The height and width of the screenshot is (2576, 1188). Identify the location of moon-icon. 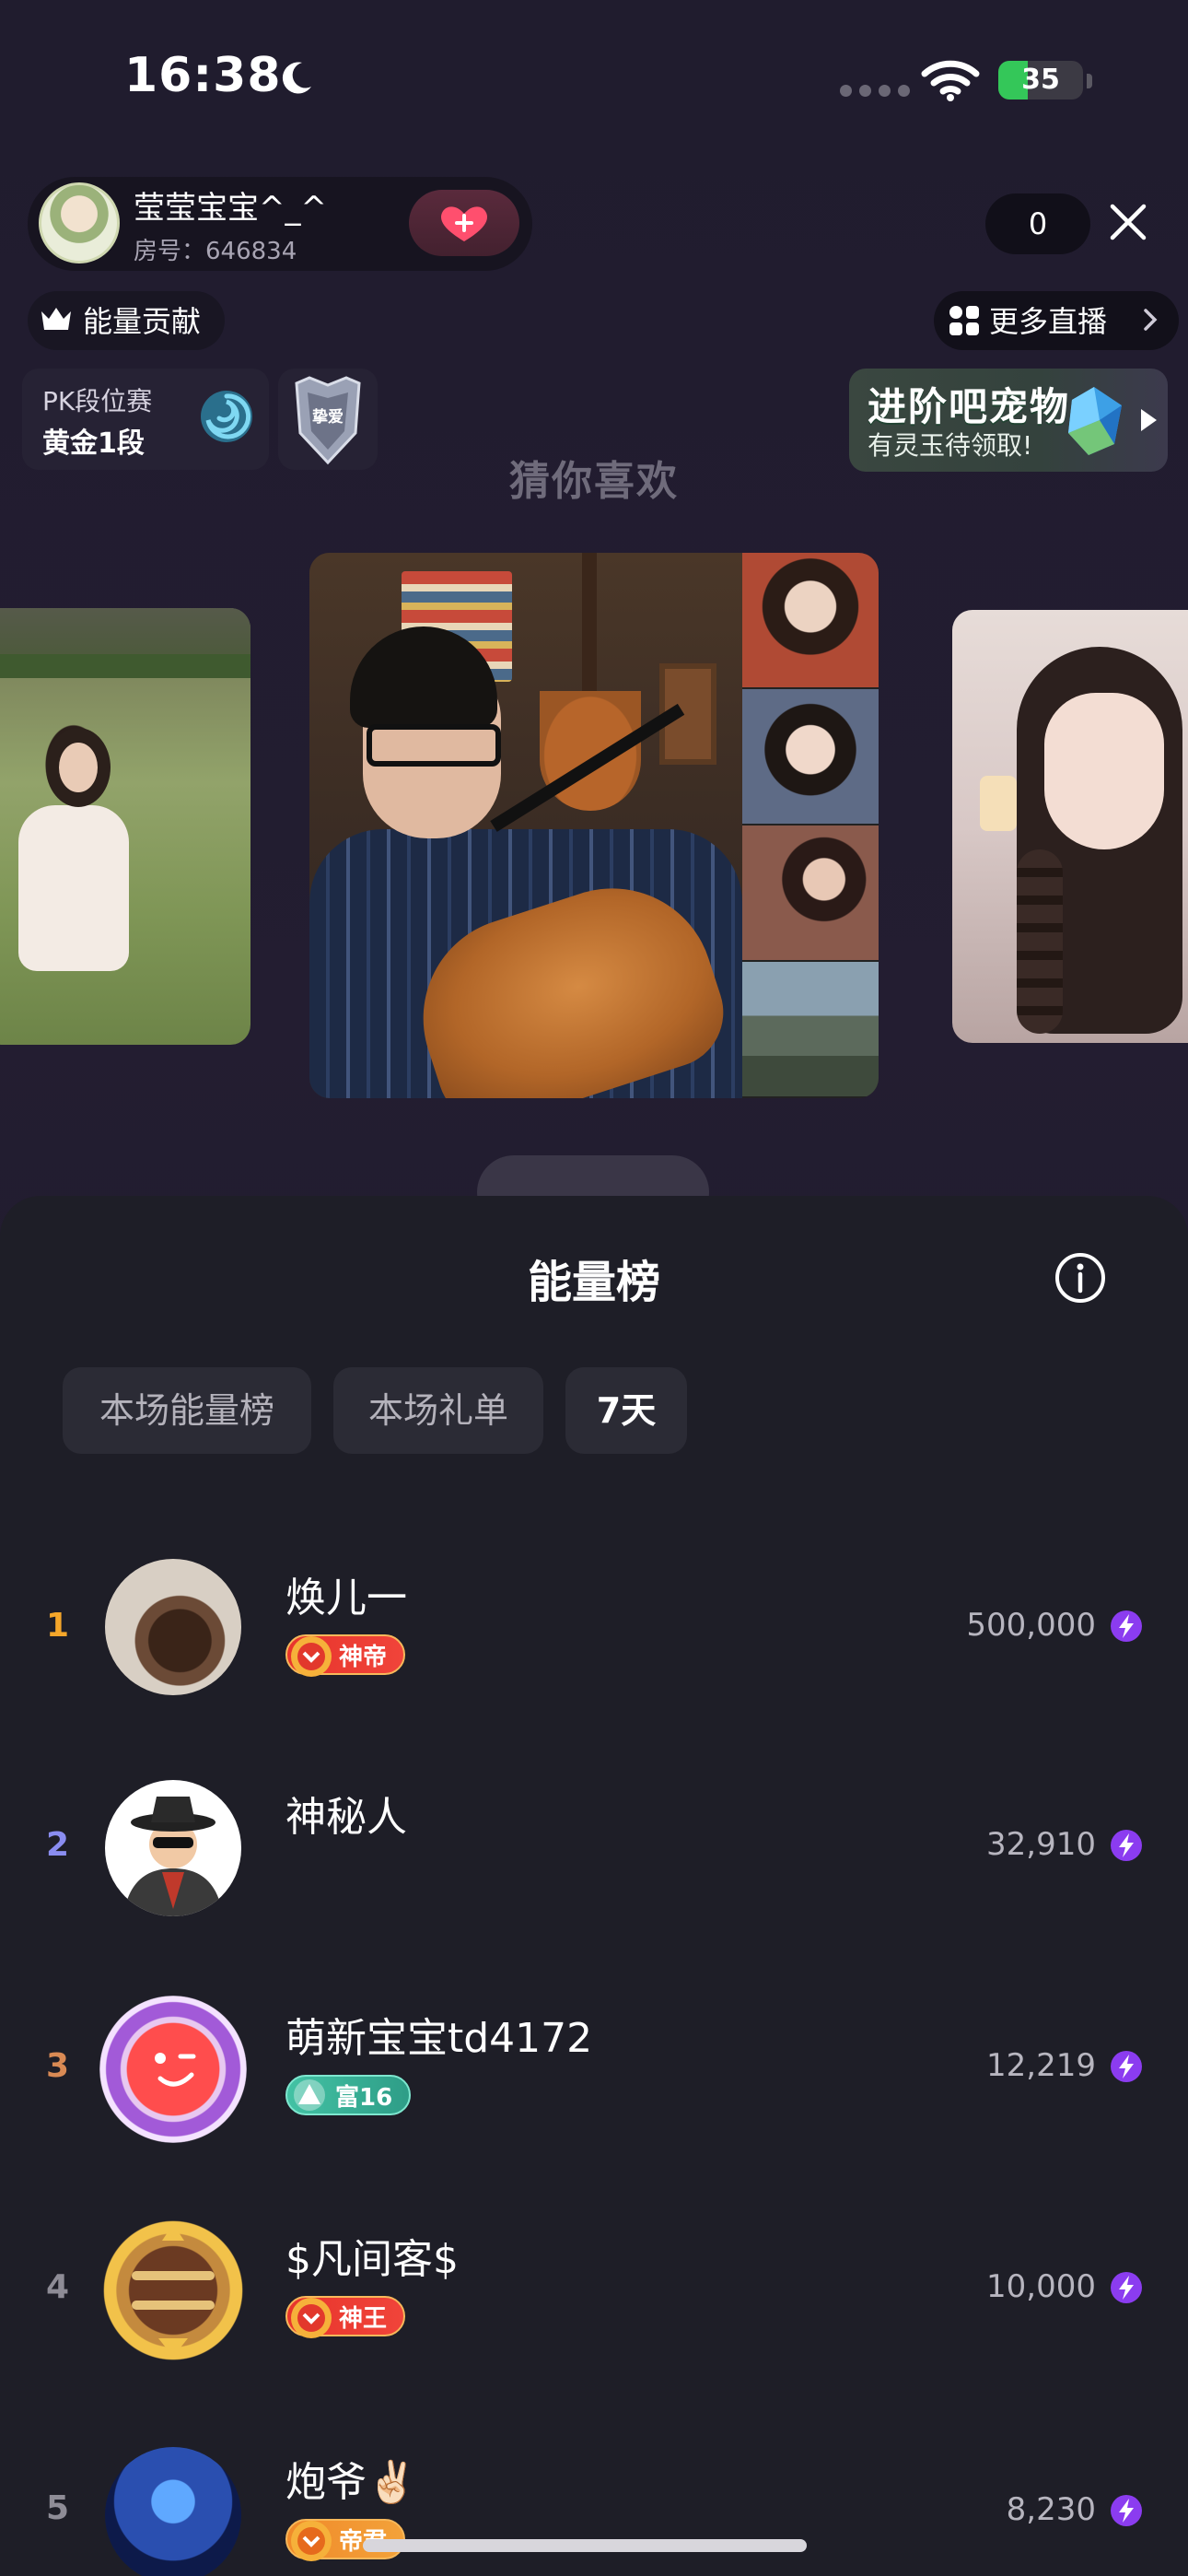
(296, 78).